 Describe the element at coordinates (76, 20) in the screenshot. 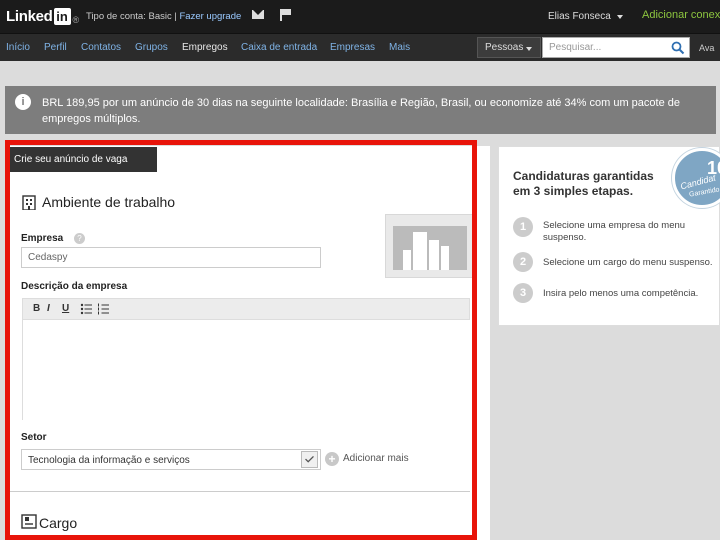

I see `logo-trademark: ®` at that location.